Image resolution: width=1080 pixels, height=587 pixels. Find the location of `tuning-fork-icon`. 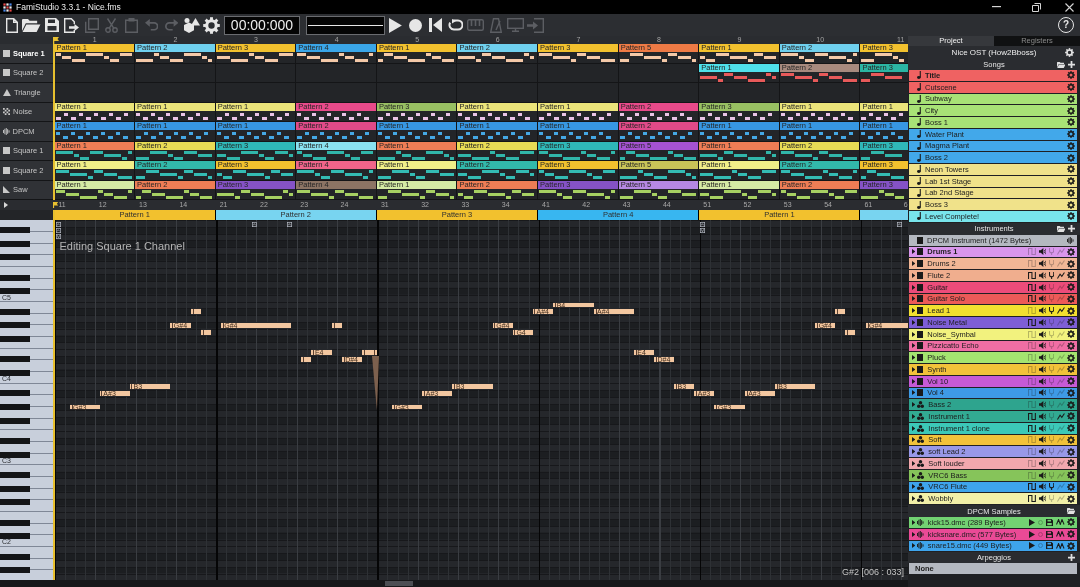

tuning-fork-icon is located at coordinates (1051, 275).